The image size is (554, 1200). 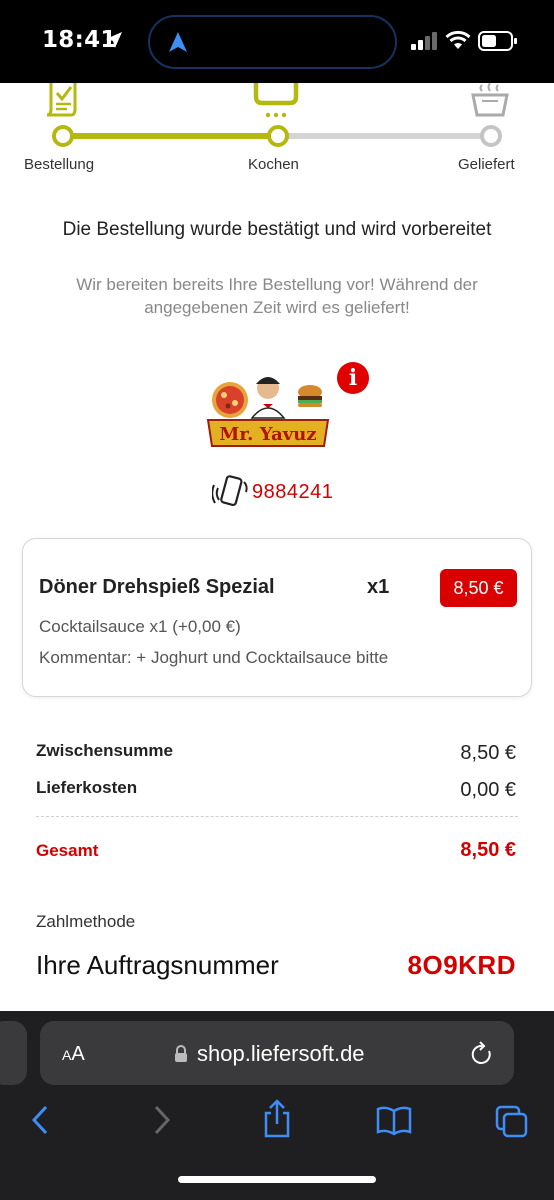 I want to click on previous-tab-peek, so click(x=13, y=1053).